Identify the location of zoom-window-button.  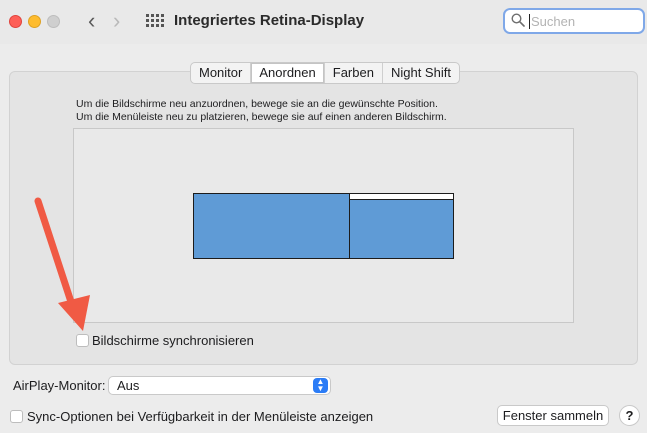
(53, 21).